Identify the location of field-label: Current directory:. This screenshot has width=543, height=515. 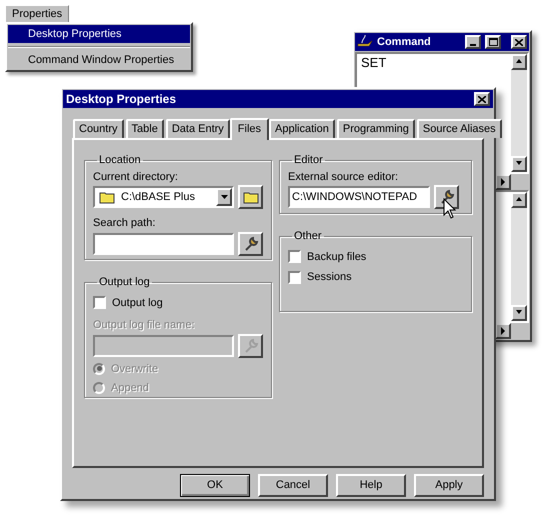
(136, 177).